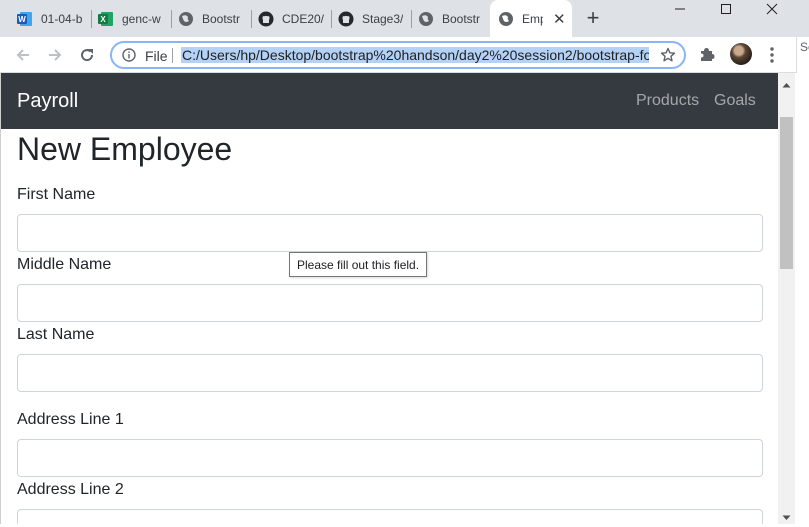  I want to click on tab-title: 01-04-b, so click(62, 18).